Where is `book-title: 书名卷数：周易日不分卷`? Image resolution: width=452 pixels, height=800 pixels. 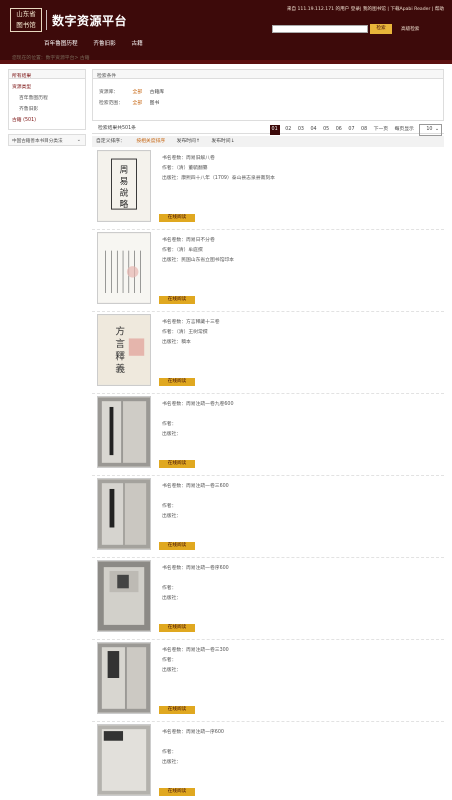 book-title: 书名卷数：周易日不分卷 is located at coordinates (198, 241).